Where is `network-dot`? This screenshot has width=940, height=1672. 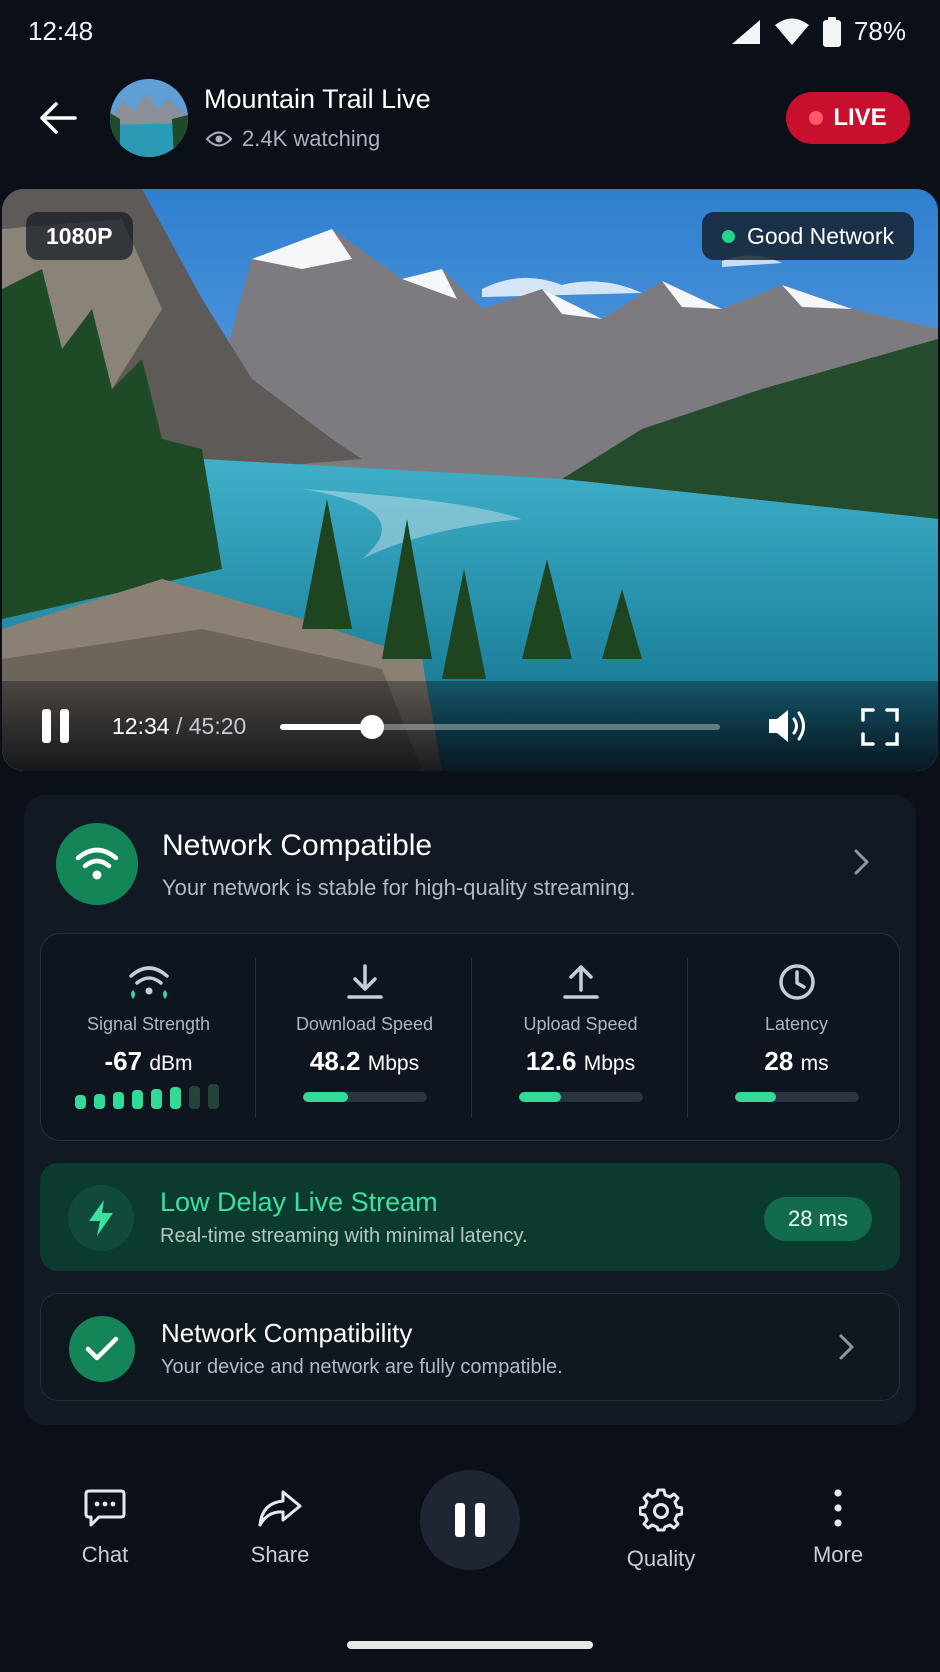
network-dot is located at coordinates (728, 236).